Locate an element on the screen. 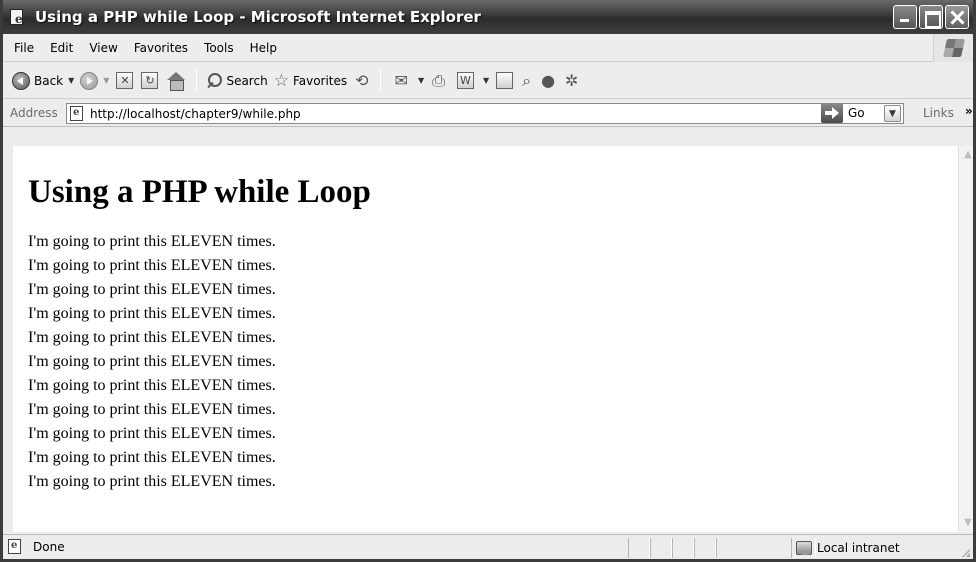 The image size is (976, 562). print-icon: ⎙ is located at coordinates (438, 81).